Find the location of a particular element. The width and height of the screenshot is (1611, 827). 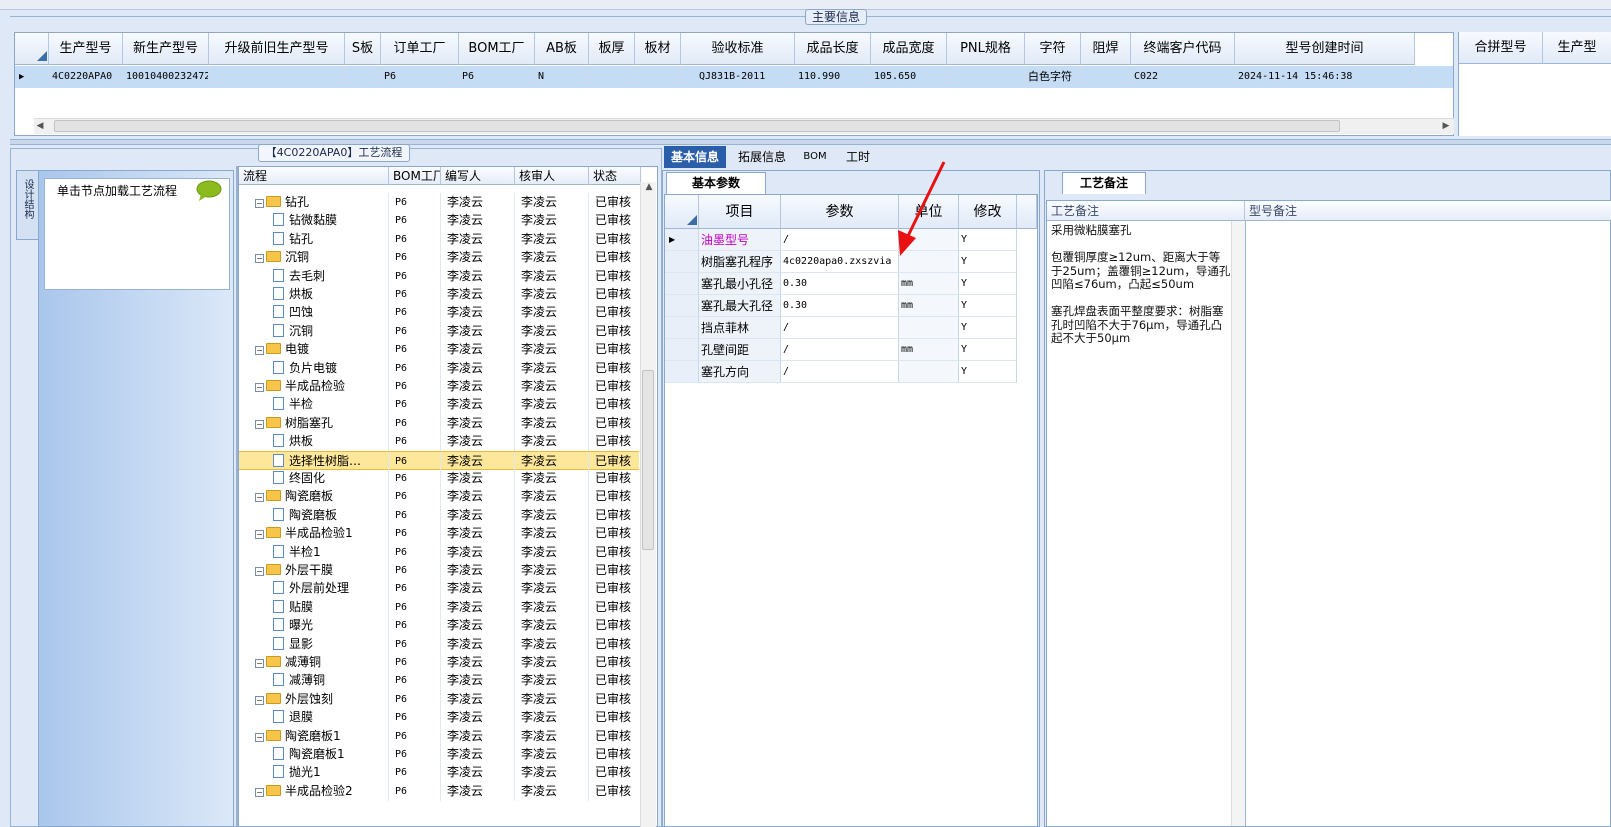

tree-node: − 半成品检验 is located at coordinates (314, 386).